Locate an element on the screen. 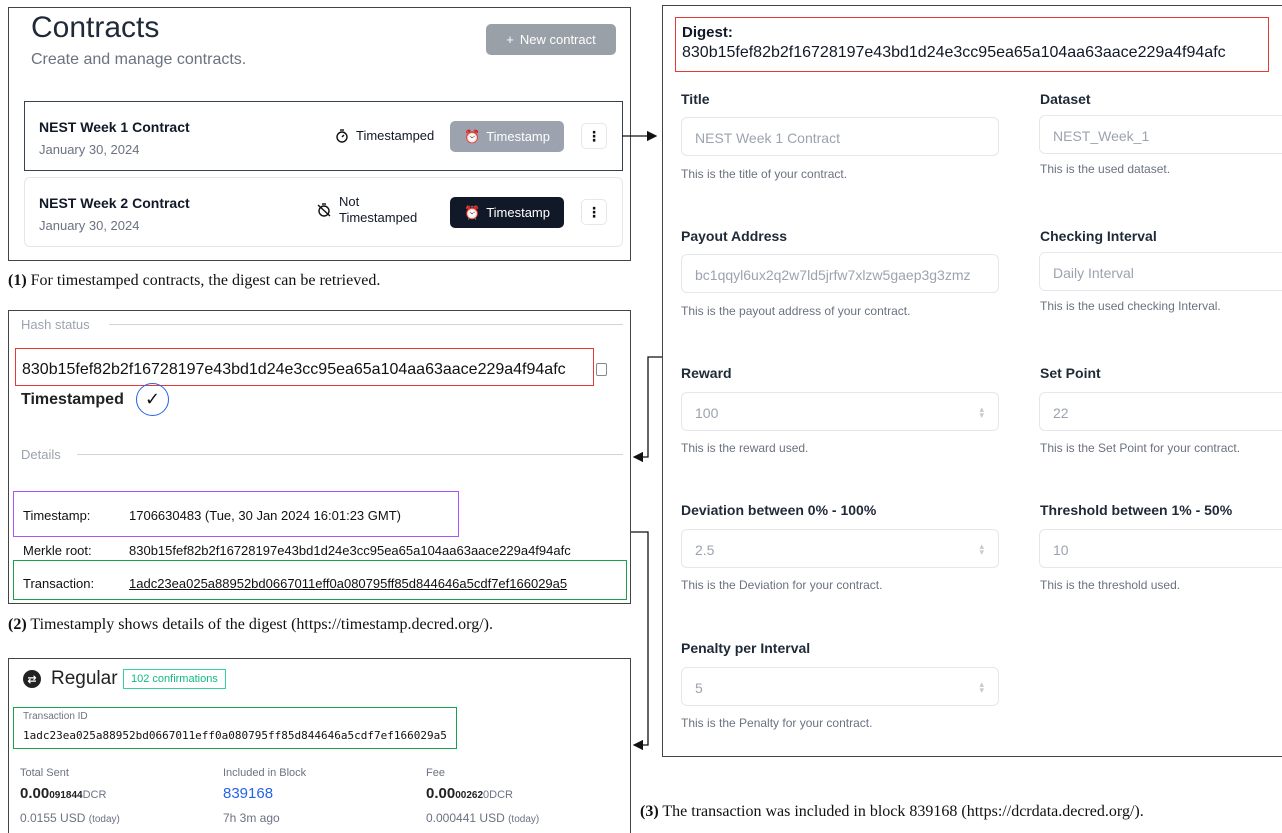 Image resolution: width=1282 pixels, height=833 pixels. check-circle-icon: ✓ is located at coordinates (152, 399).